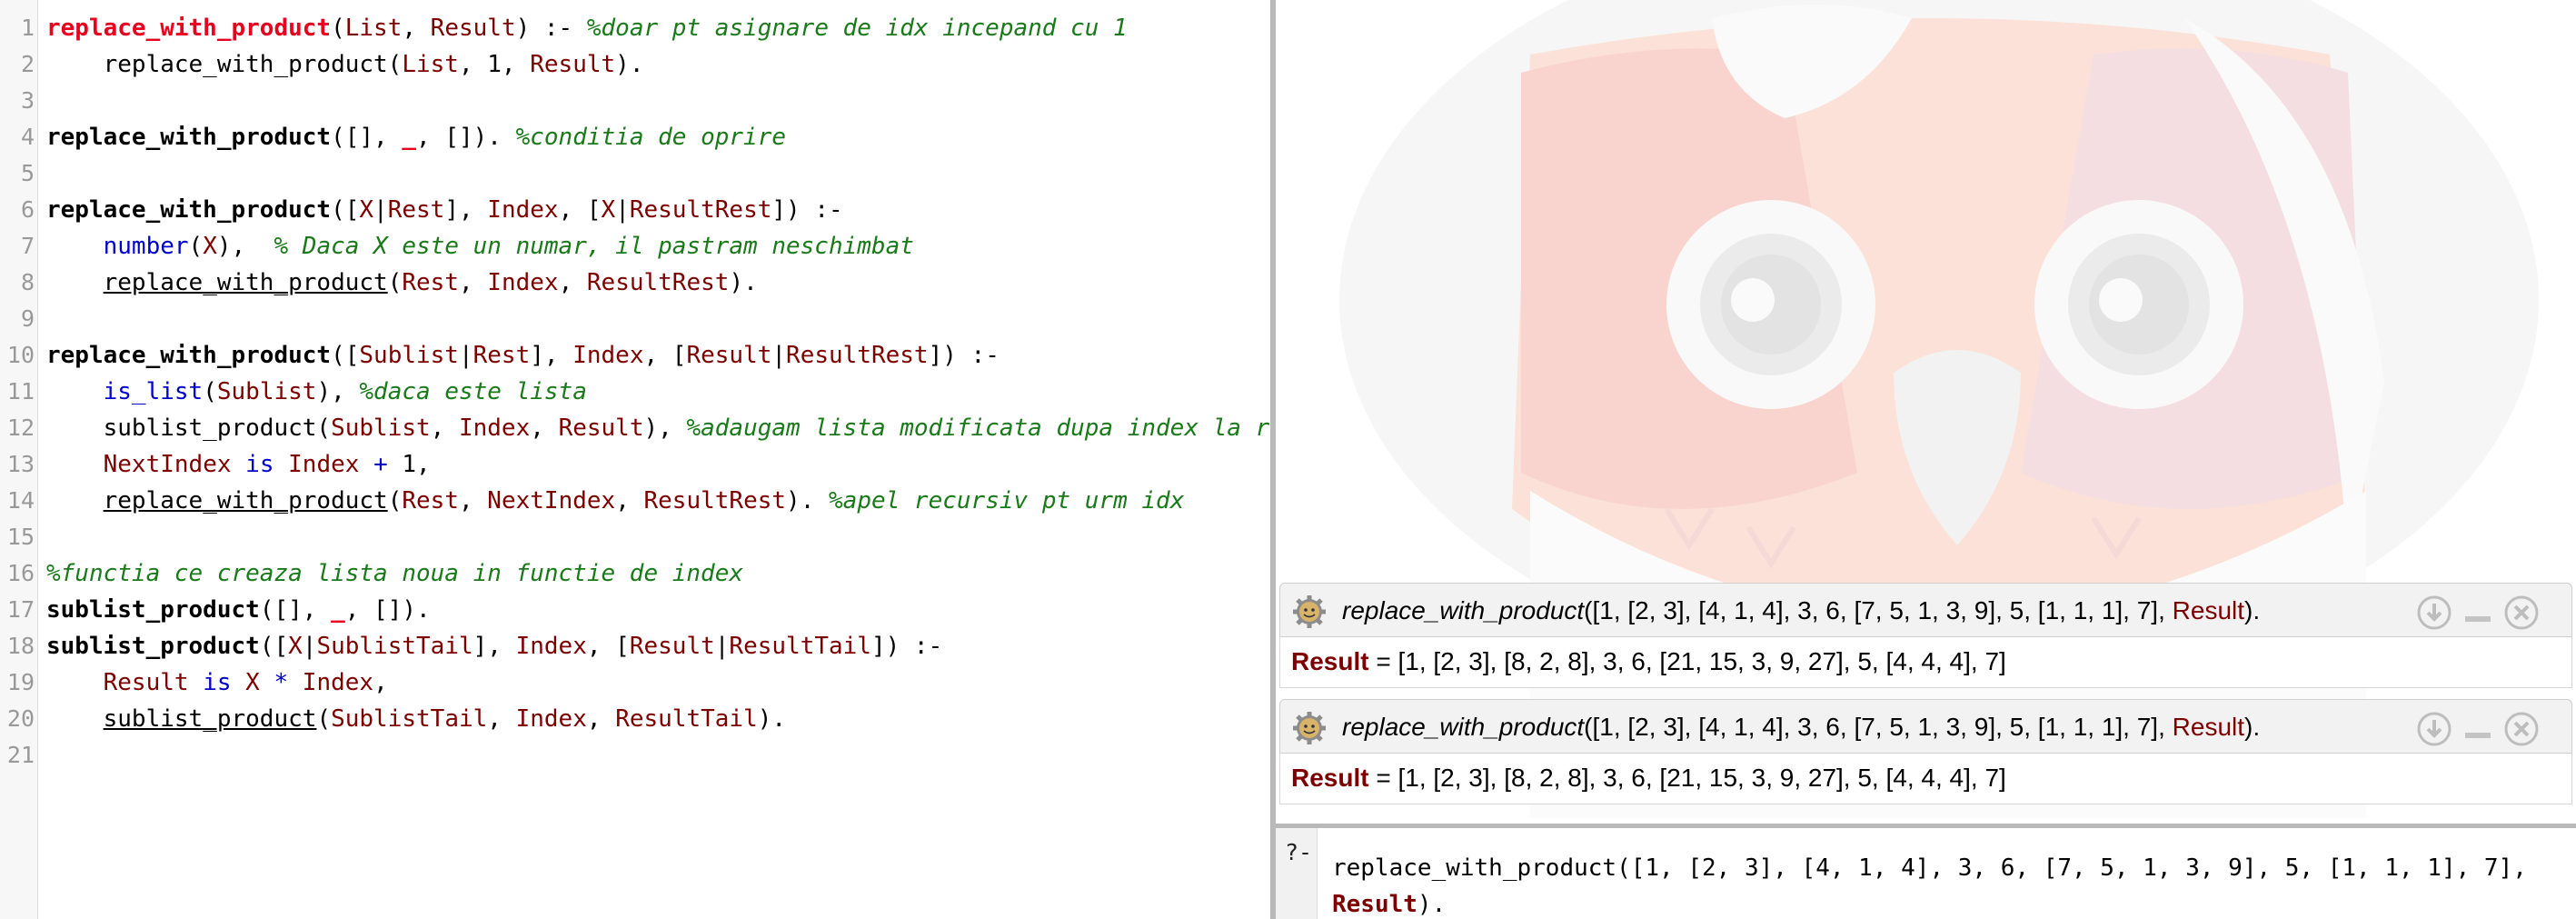  What do you see at coordinates (21, 682) in the screenshot?
I see `line-number: 19` at bounding box center [21, 682].